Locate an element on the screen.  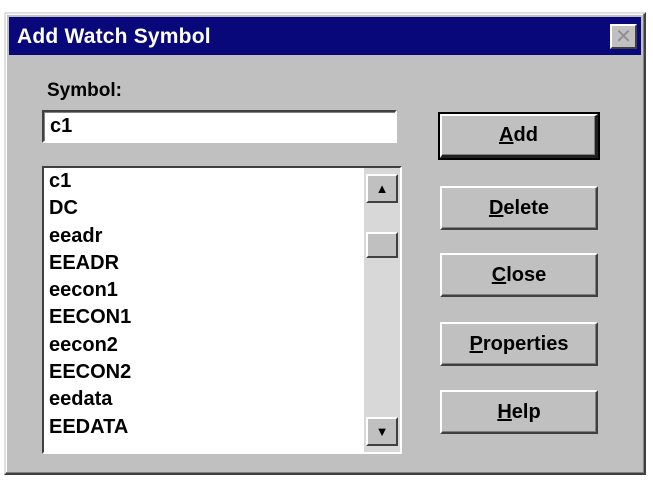
list-item: EEADR is located at coordinates (204, 263).